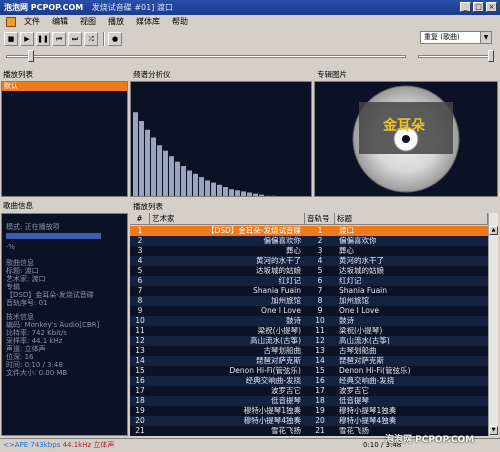 The width and height of the screenshot is (500, 452). Describe the element at coordinates (456, 56) in the screenshot. I see `volume-bar` at that location.